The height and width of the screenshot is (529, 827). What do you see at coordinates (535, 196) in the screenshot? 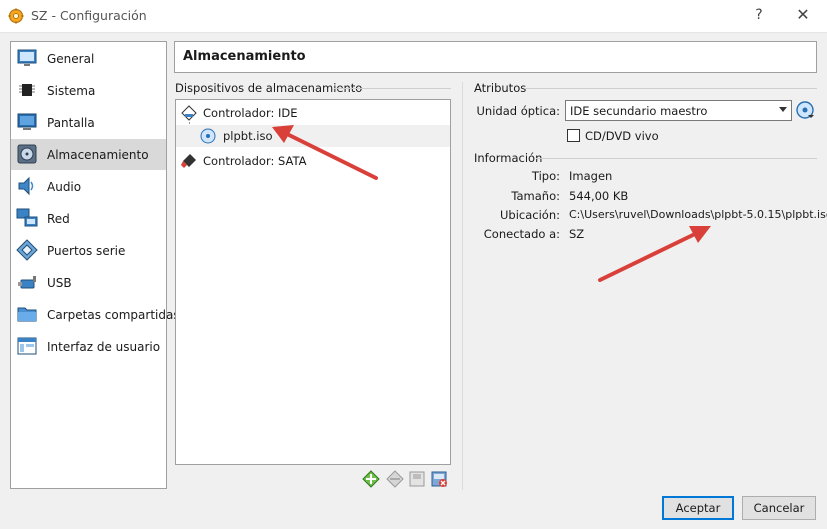
I see `size-label: Tamaño:` at bounding box center [535, 196].